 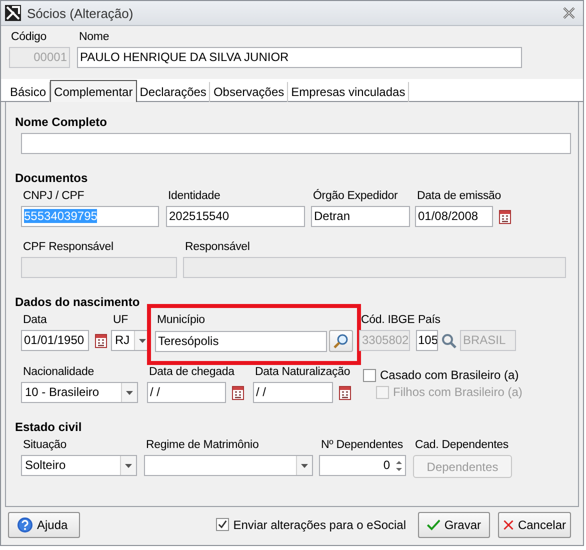 I want to click on field-label: País, so click(x=429, y=320).